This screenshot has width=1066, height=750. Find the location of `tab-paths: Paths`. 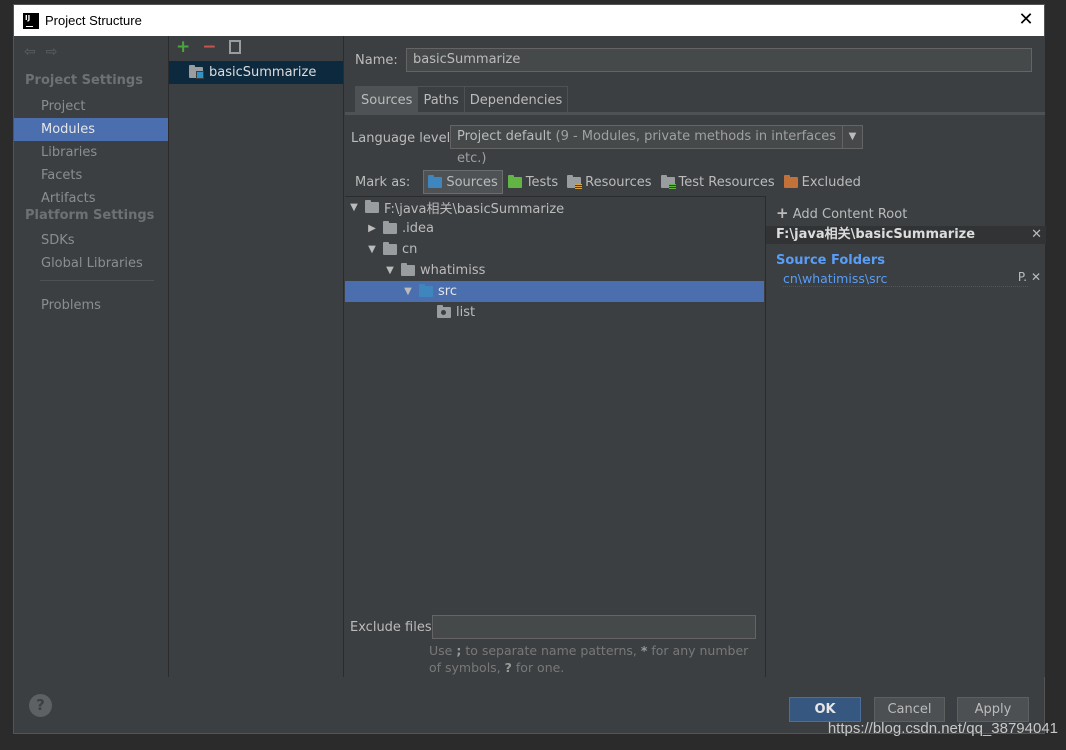

tab-paths: Paths is located at coordinates (441, 99).